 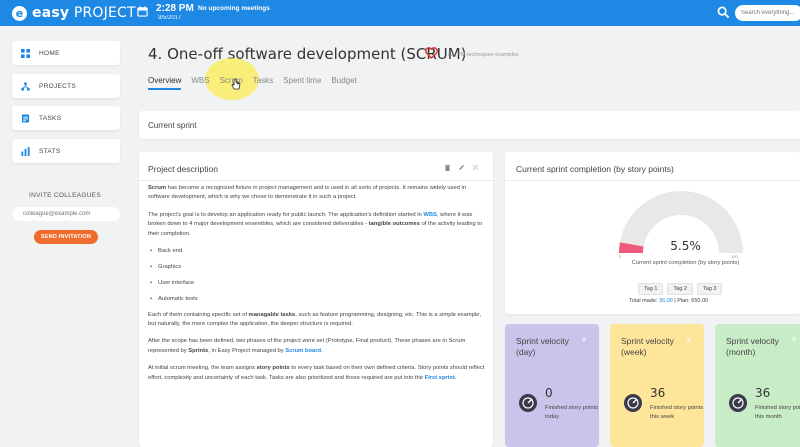 I want to click on total-made: Total made: 36.00 | Plan: 650.00, so click(x=669, y=301).